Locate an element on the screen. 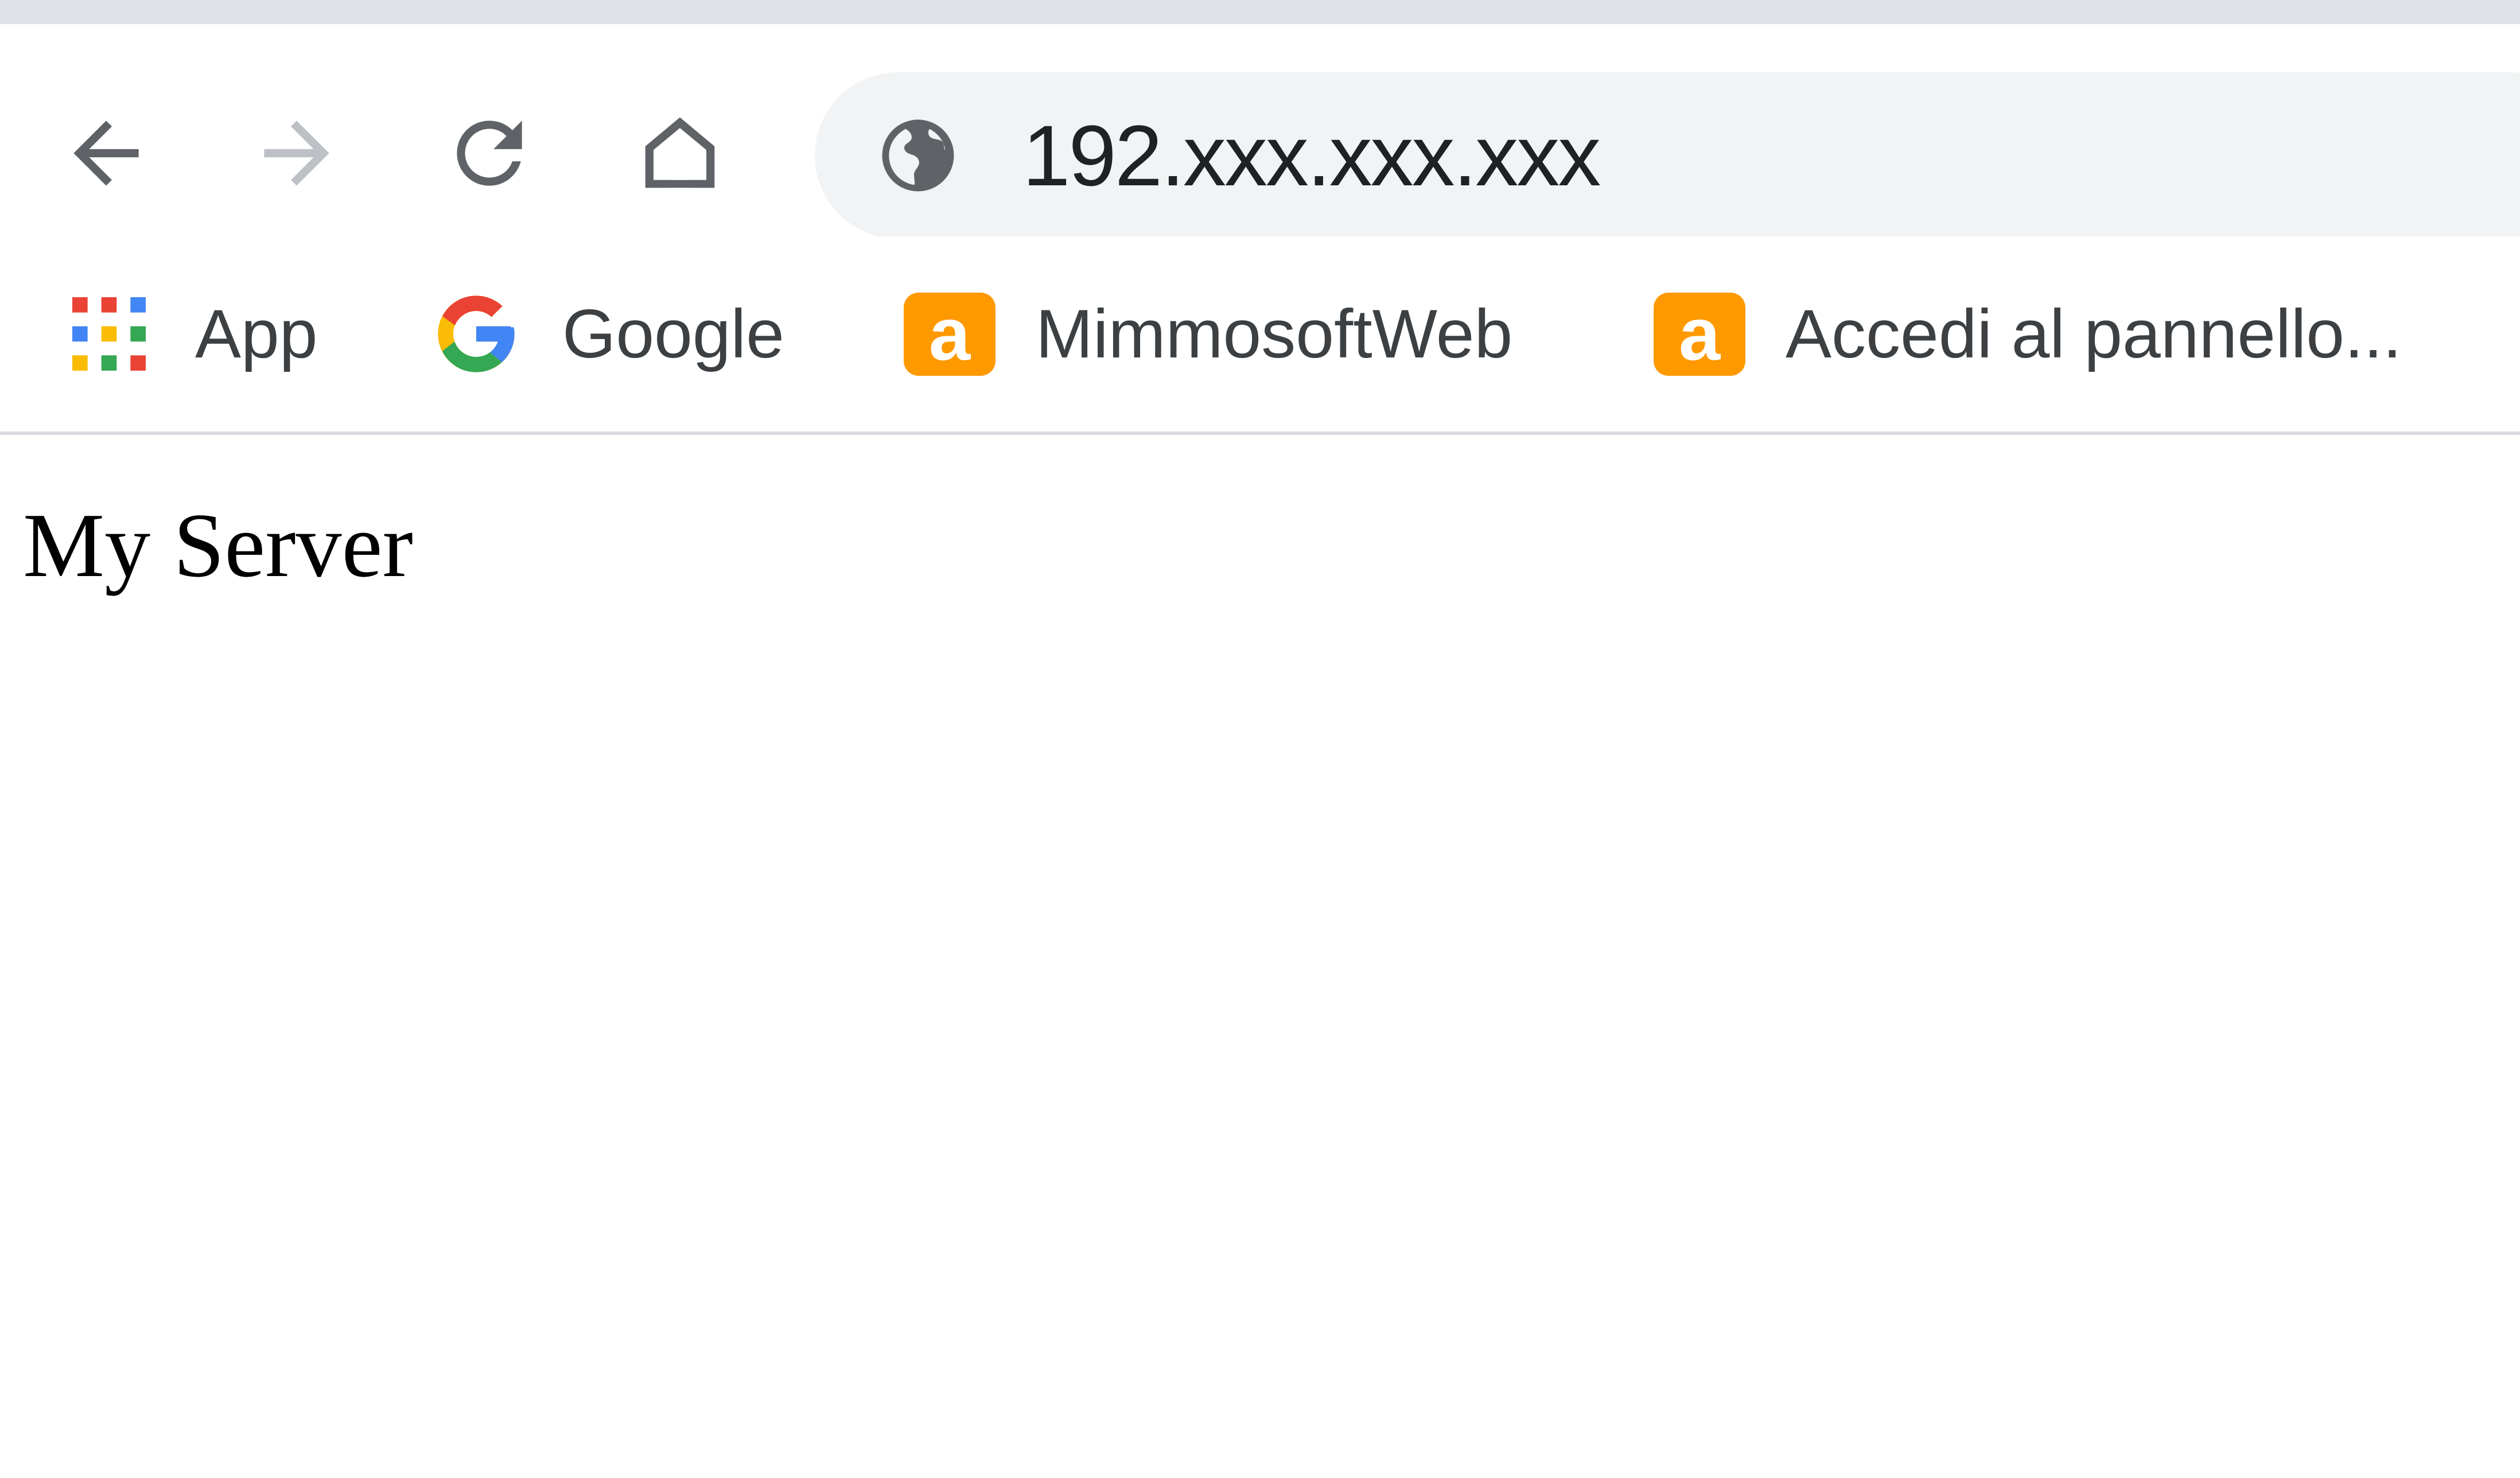  bookmark-label: Google is located at coordinates (673, 334).